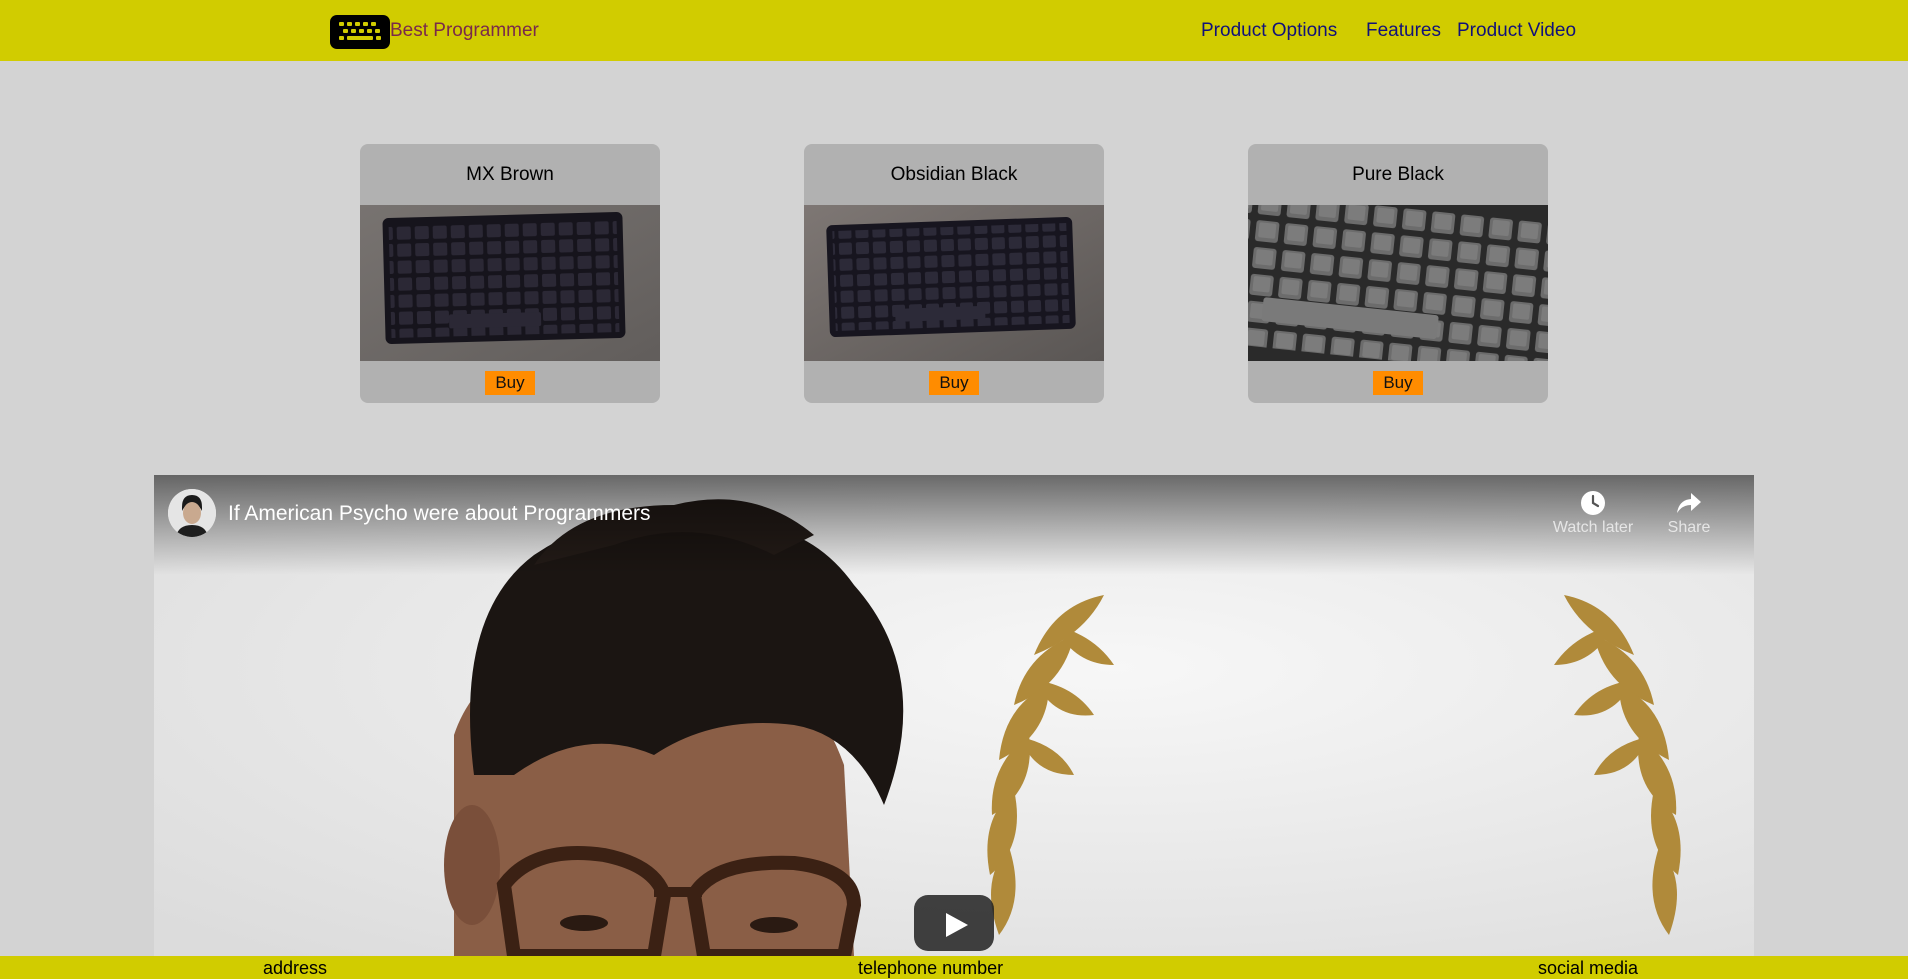  Describe the element at coordinates (192, 513) in the screenshot. I see `channel-avatar` at that location.